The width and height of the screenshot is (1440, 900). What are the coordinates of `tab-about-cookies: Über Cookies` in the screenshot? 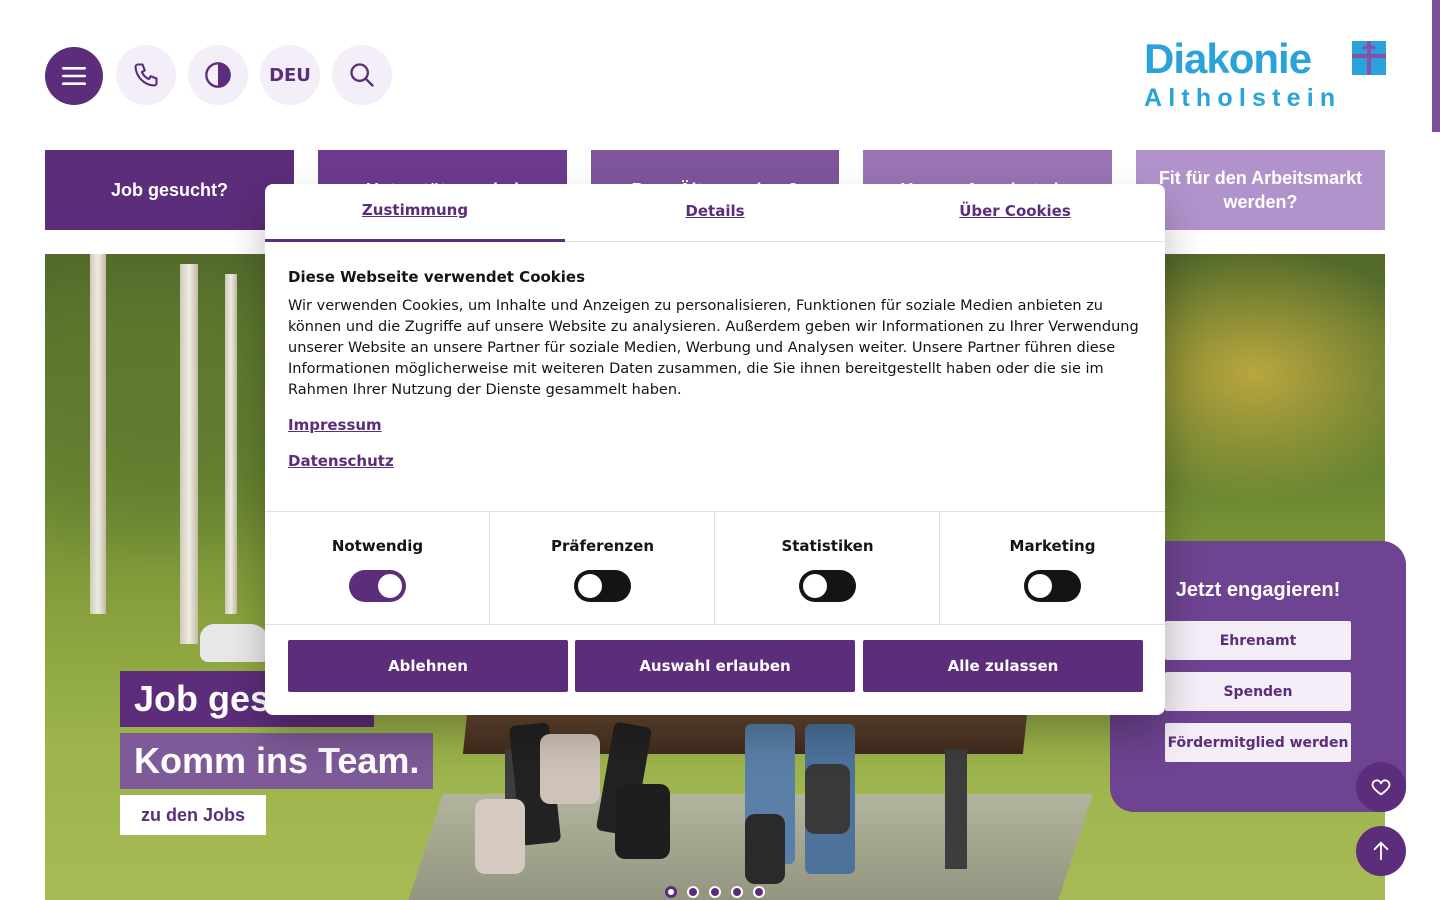 It's located at (1015, 213).